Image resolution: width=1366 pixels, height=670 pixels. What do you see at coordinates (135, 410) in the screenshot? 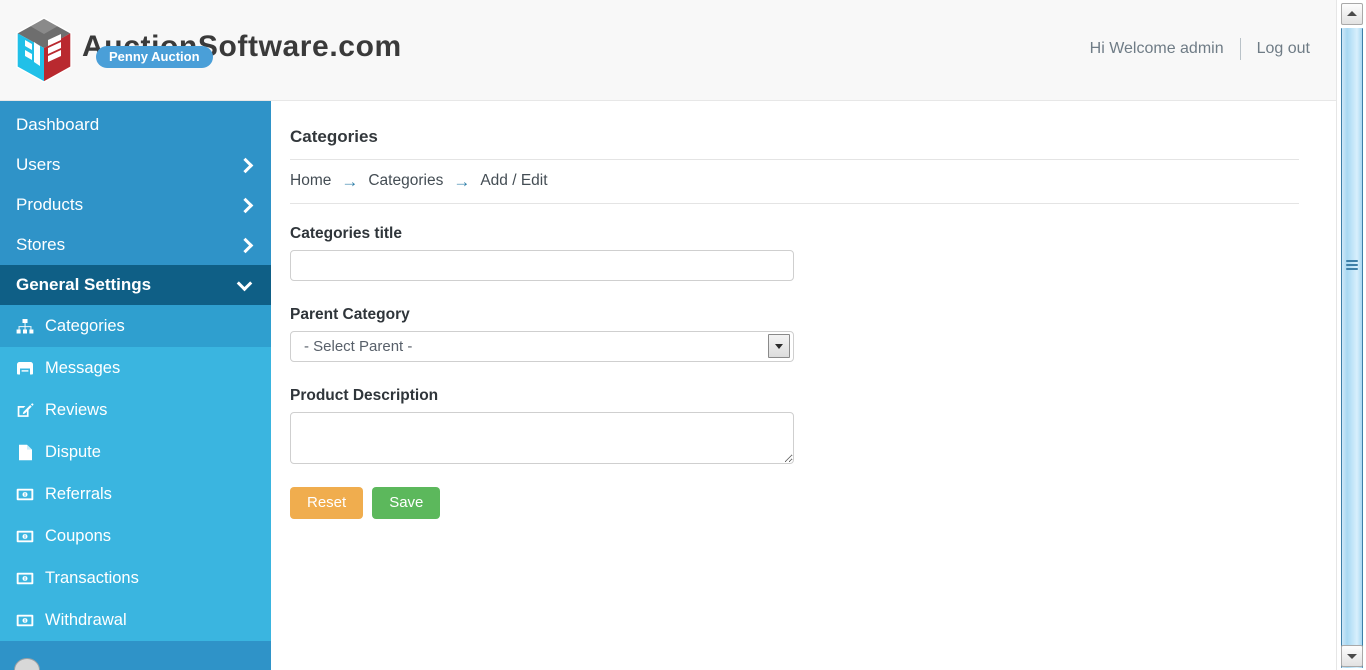
I see `sidebar-item-reviews: Reviews` at bounding box center [135, 410].